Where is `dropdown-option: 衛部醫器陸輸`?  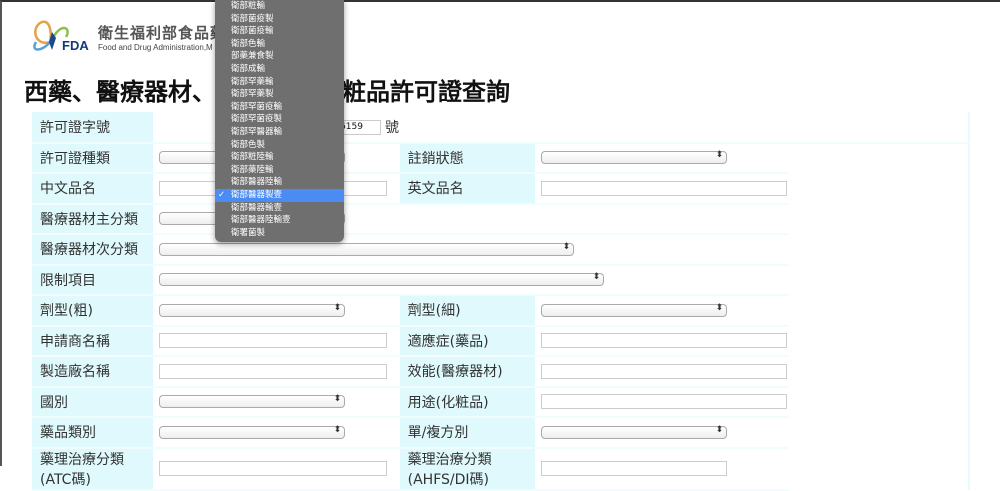
dropdown-option: 衛部醫器陸輸 is located at coordinates (279, 182).